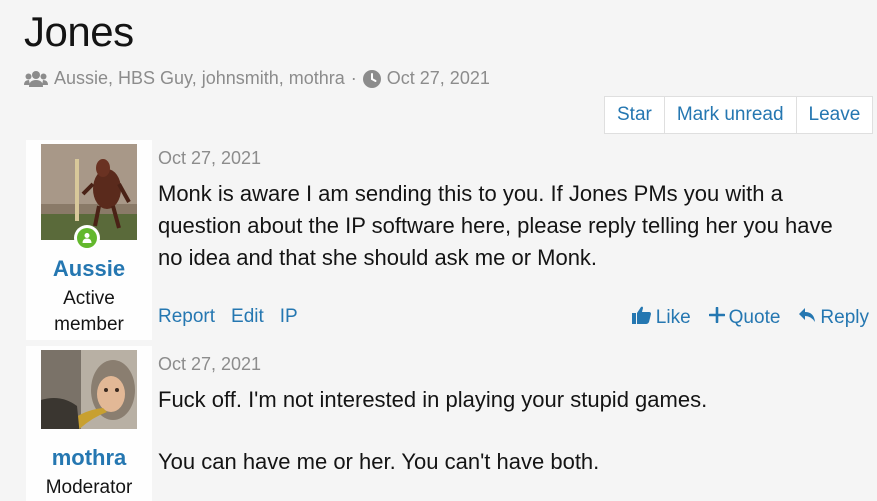 The width and height of the screenshot is (877, 501). I want to click on username: mothra, so click(89, 458).